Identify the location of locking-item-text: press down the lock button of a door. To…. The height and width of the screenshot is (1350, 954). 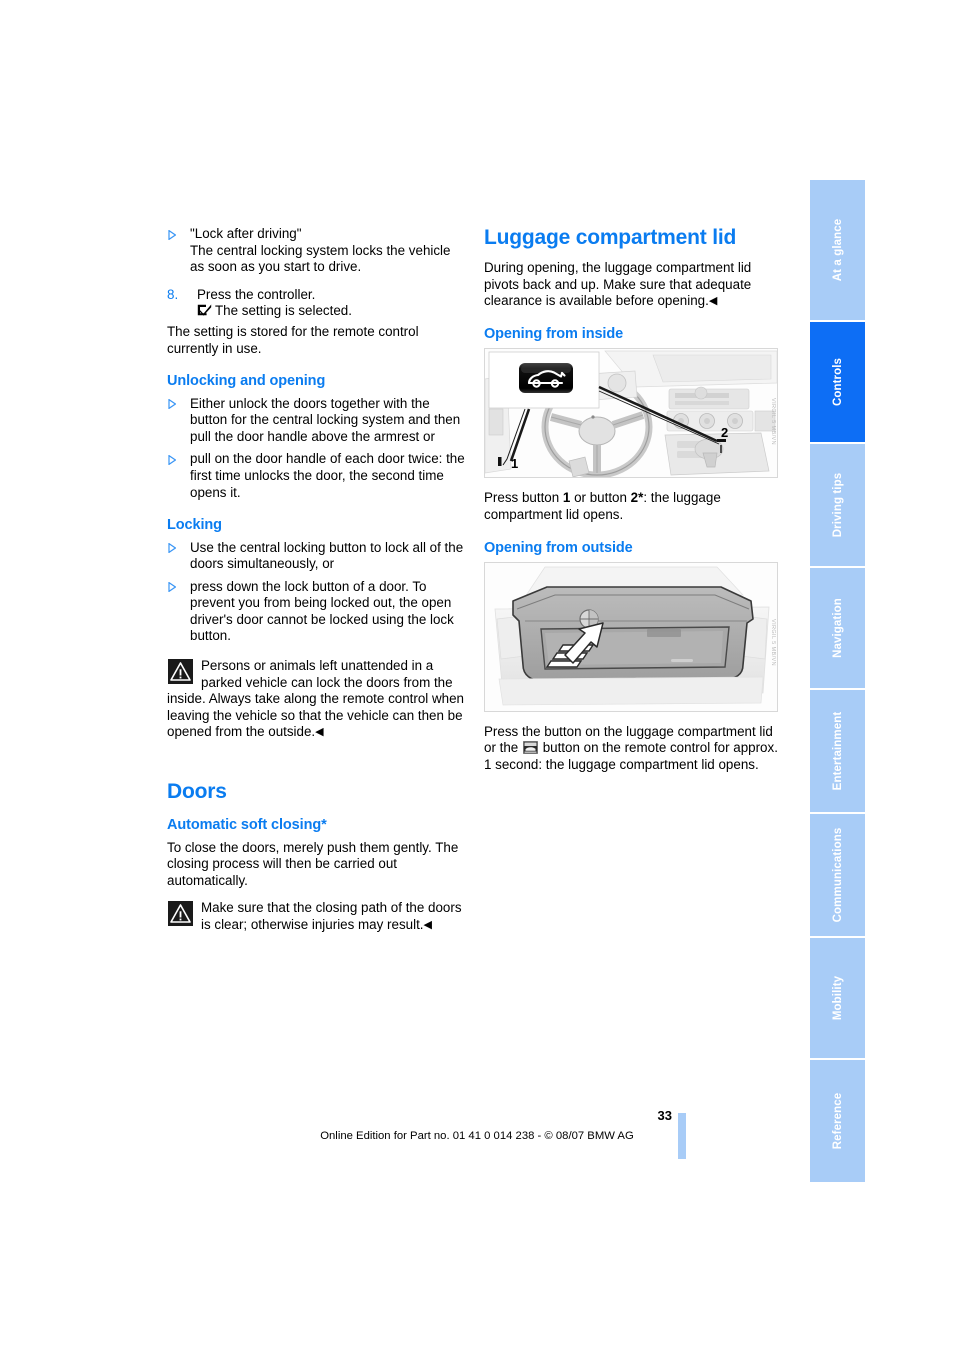
(322, 611).